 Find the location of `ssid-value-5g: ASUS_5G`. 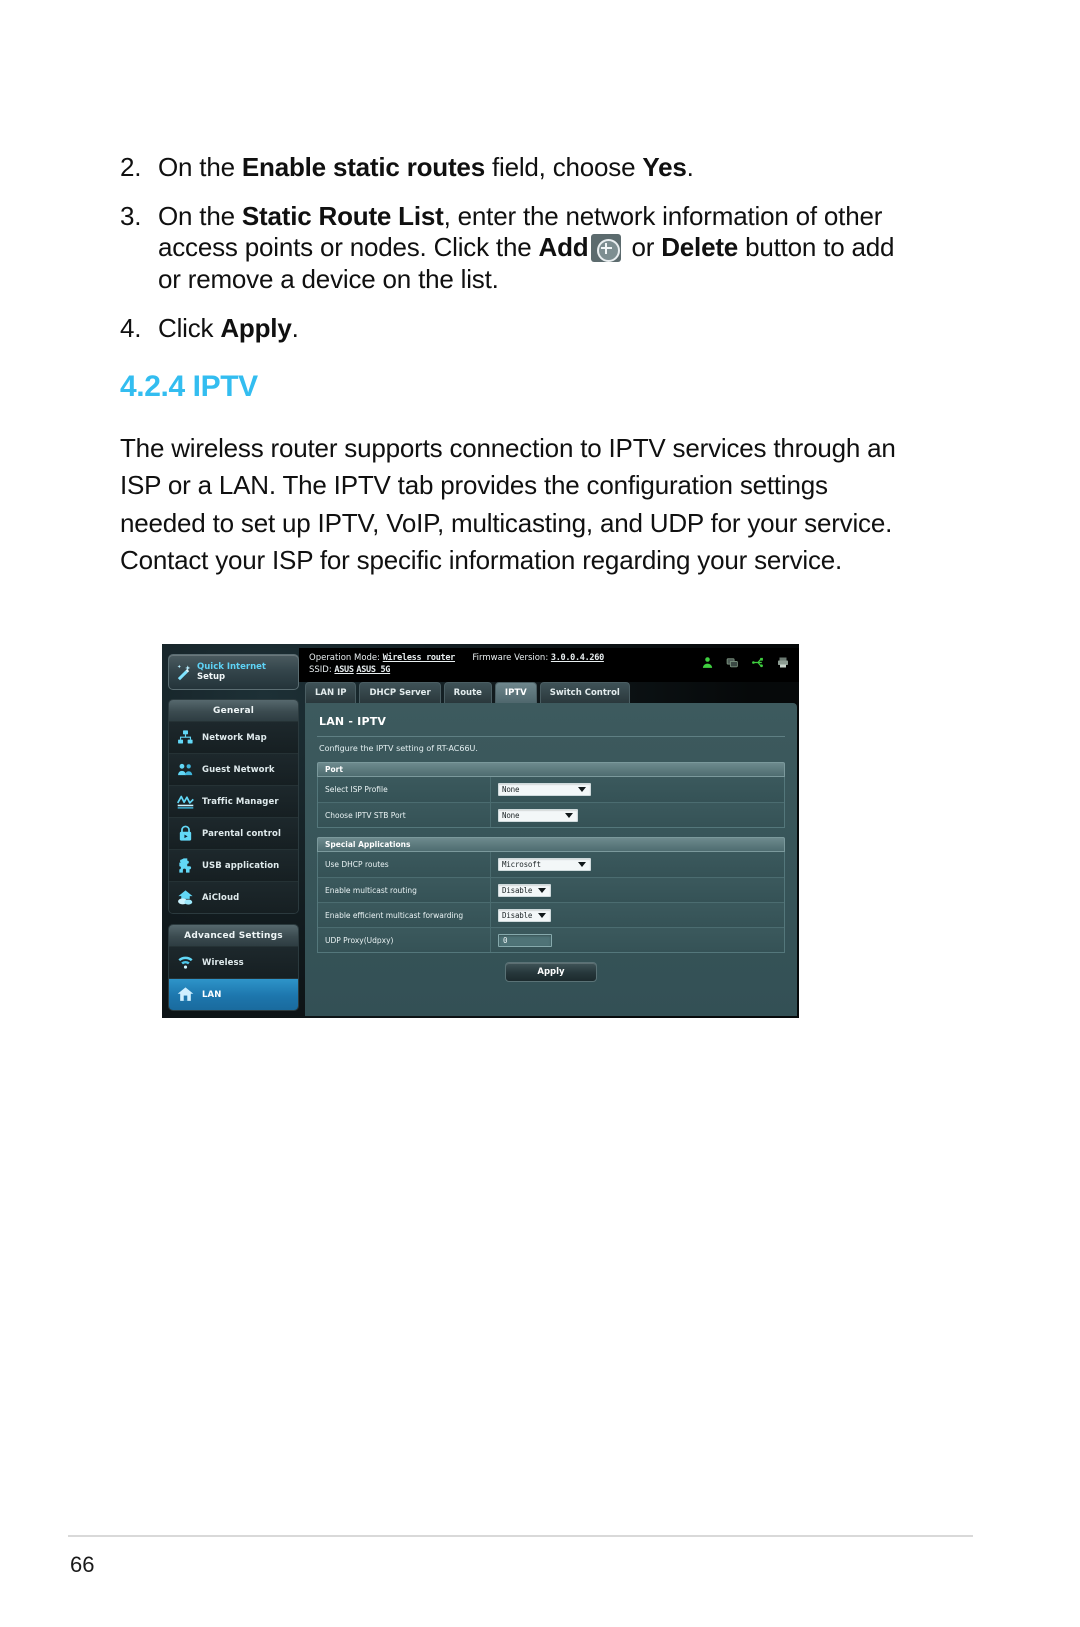

ssid-value-5g: ASUS_5G is located at coordinates (373, 670).